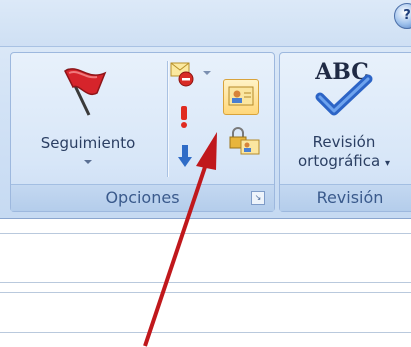 This screenshot has height=347, width=411. What do you see at coordinates (180, 239) in the screenshot?
I see `annotation-arrow-icon` at bounding box center [180, 239].